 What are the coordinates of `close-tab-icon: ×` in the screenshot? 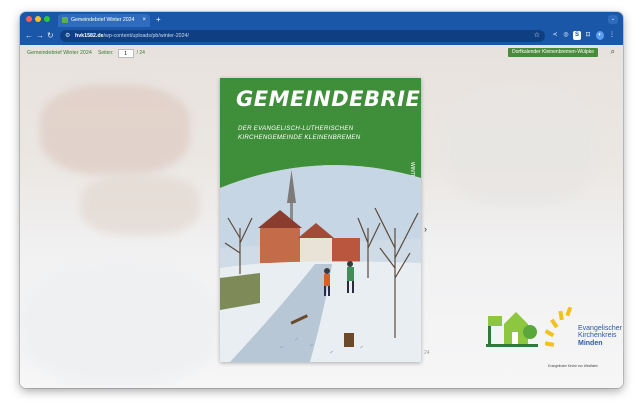 It's located at (144, 20).